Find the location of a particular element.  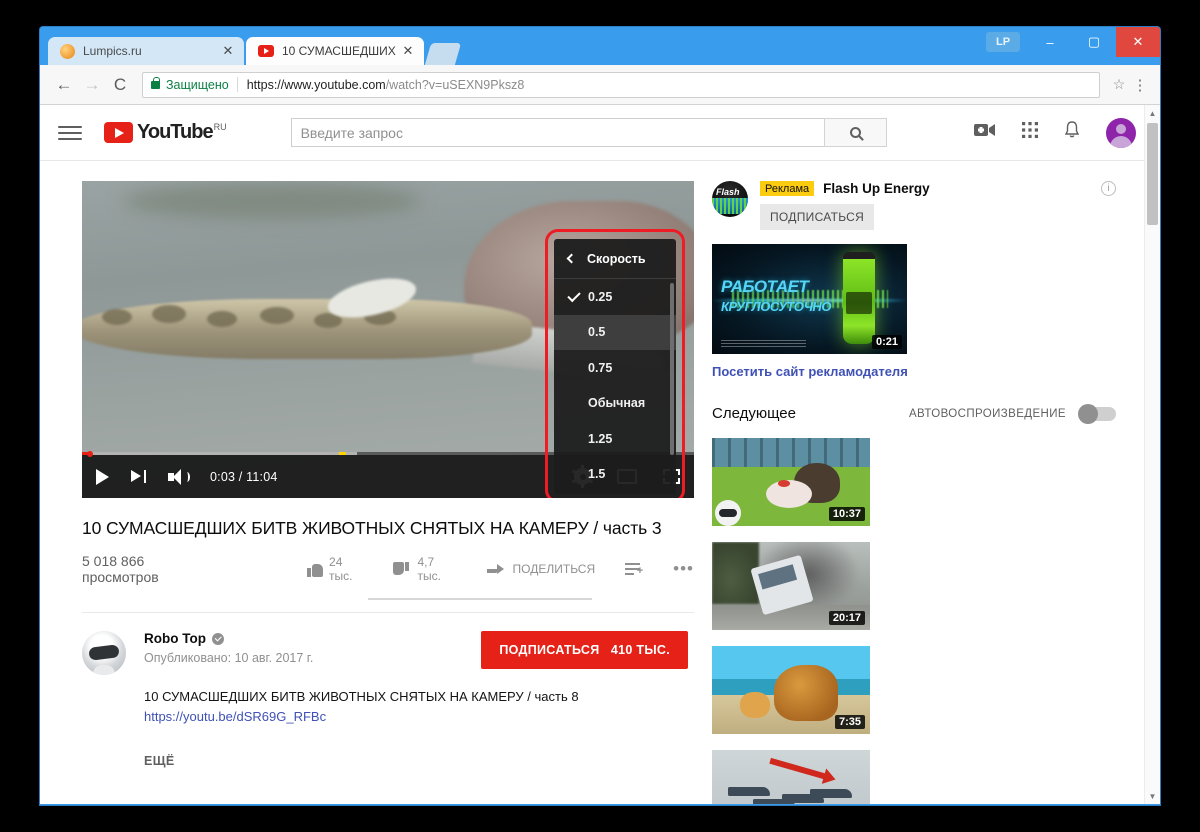

next-video-button is located at coordinates (138, 476).